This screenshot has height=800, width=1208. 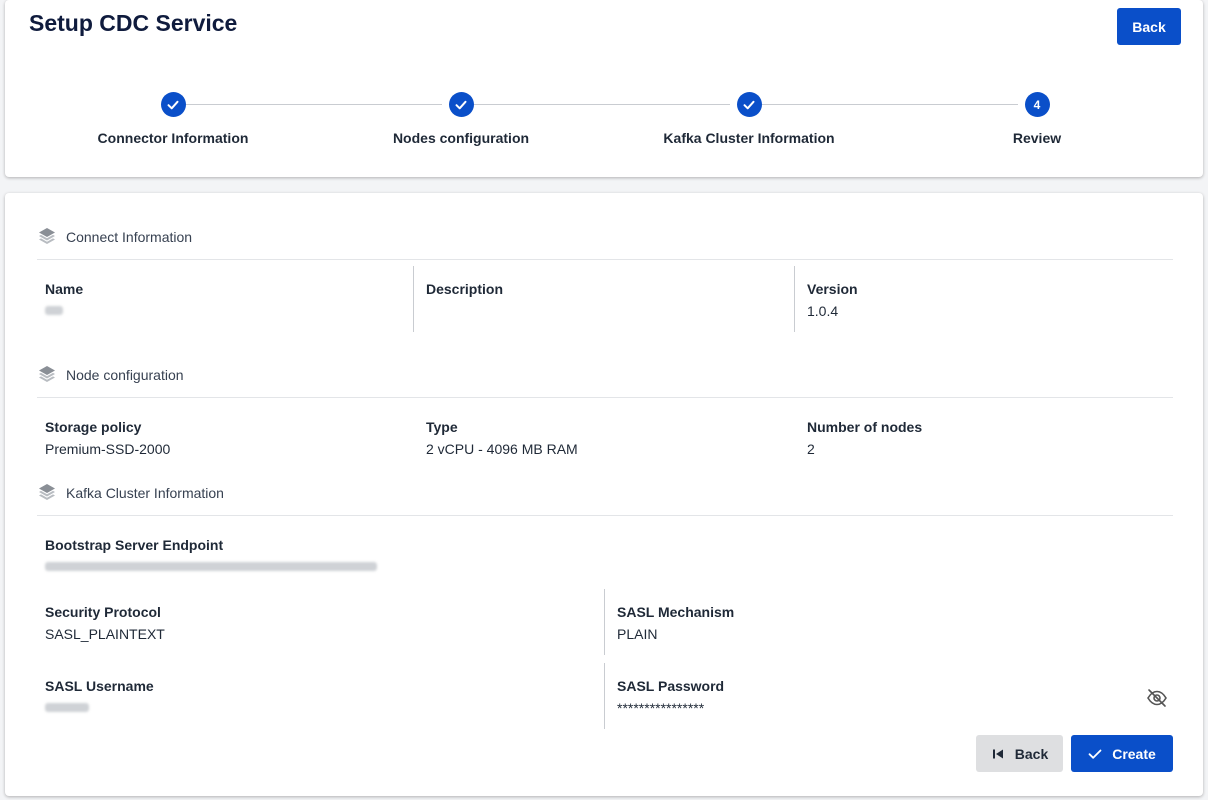 What do you see at coordinates (1031, 753) in the screenshot?
I see `back-button-label: Back` at bounding box center [1031, 753].